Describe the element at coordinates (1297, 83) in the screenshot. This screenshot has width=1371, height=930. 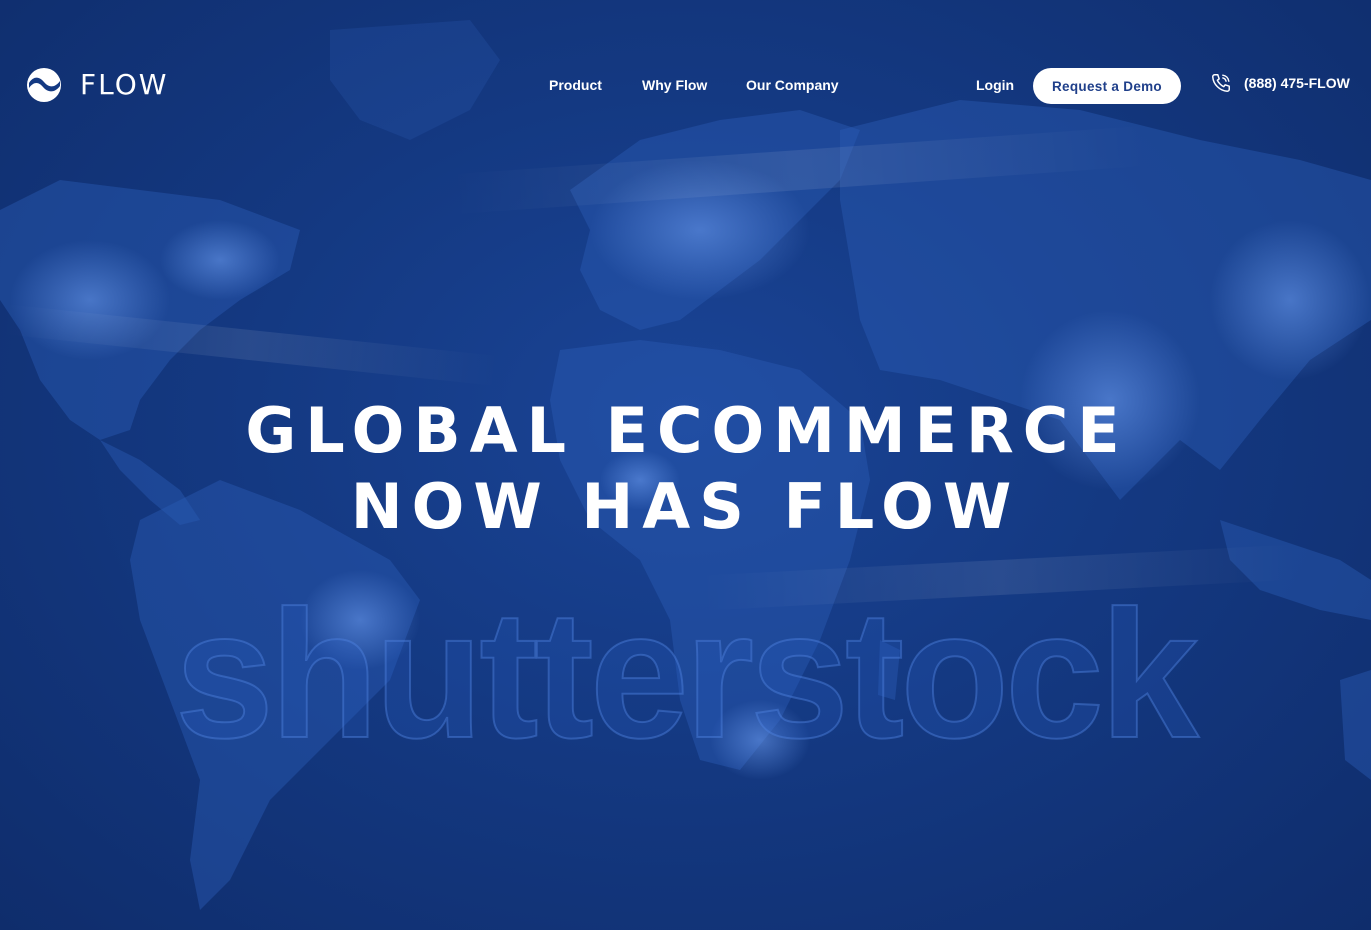
I see `phone-number: (888) 475-FLOW` at that location.